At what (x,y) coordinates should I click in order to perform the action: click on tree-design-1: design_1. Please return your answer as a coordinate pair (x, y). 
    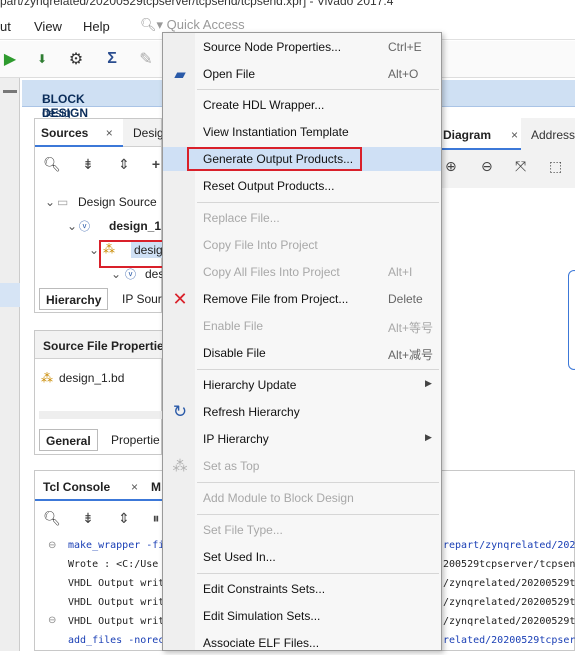
    Looking at the image, I should click on (135, 226).